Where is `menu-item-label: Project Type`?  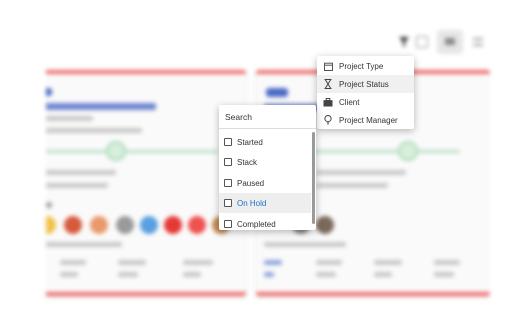
menu-item-label: Project Type is located at coordinates (361, 66).